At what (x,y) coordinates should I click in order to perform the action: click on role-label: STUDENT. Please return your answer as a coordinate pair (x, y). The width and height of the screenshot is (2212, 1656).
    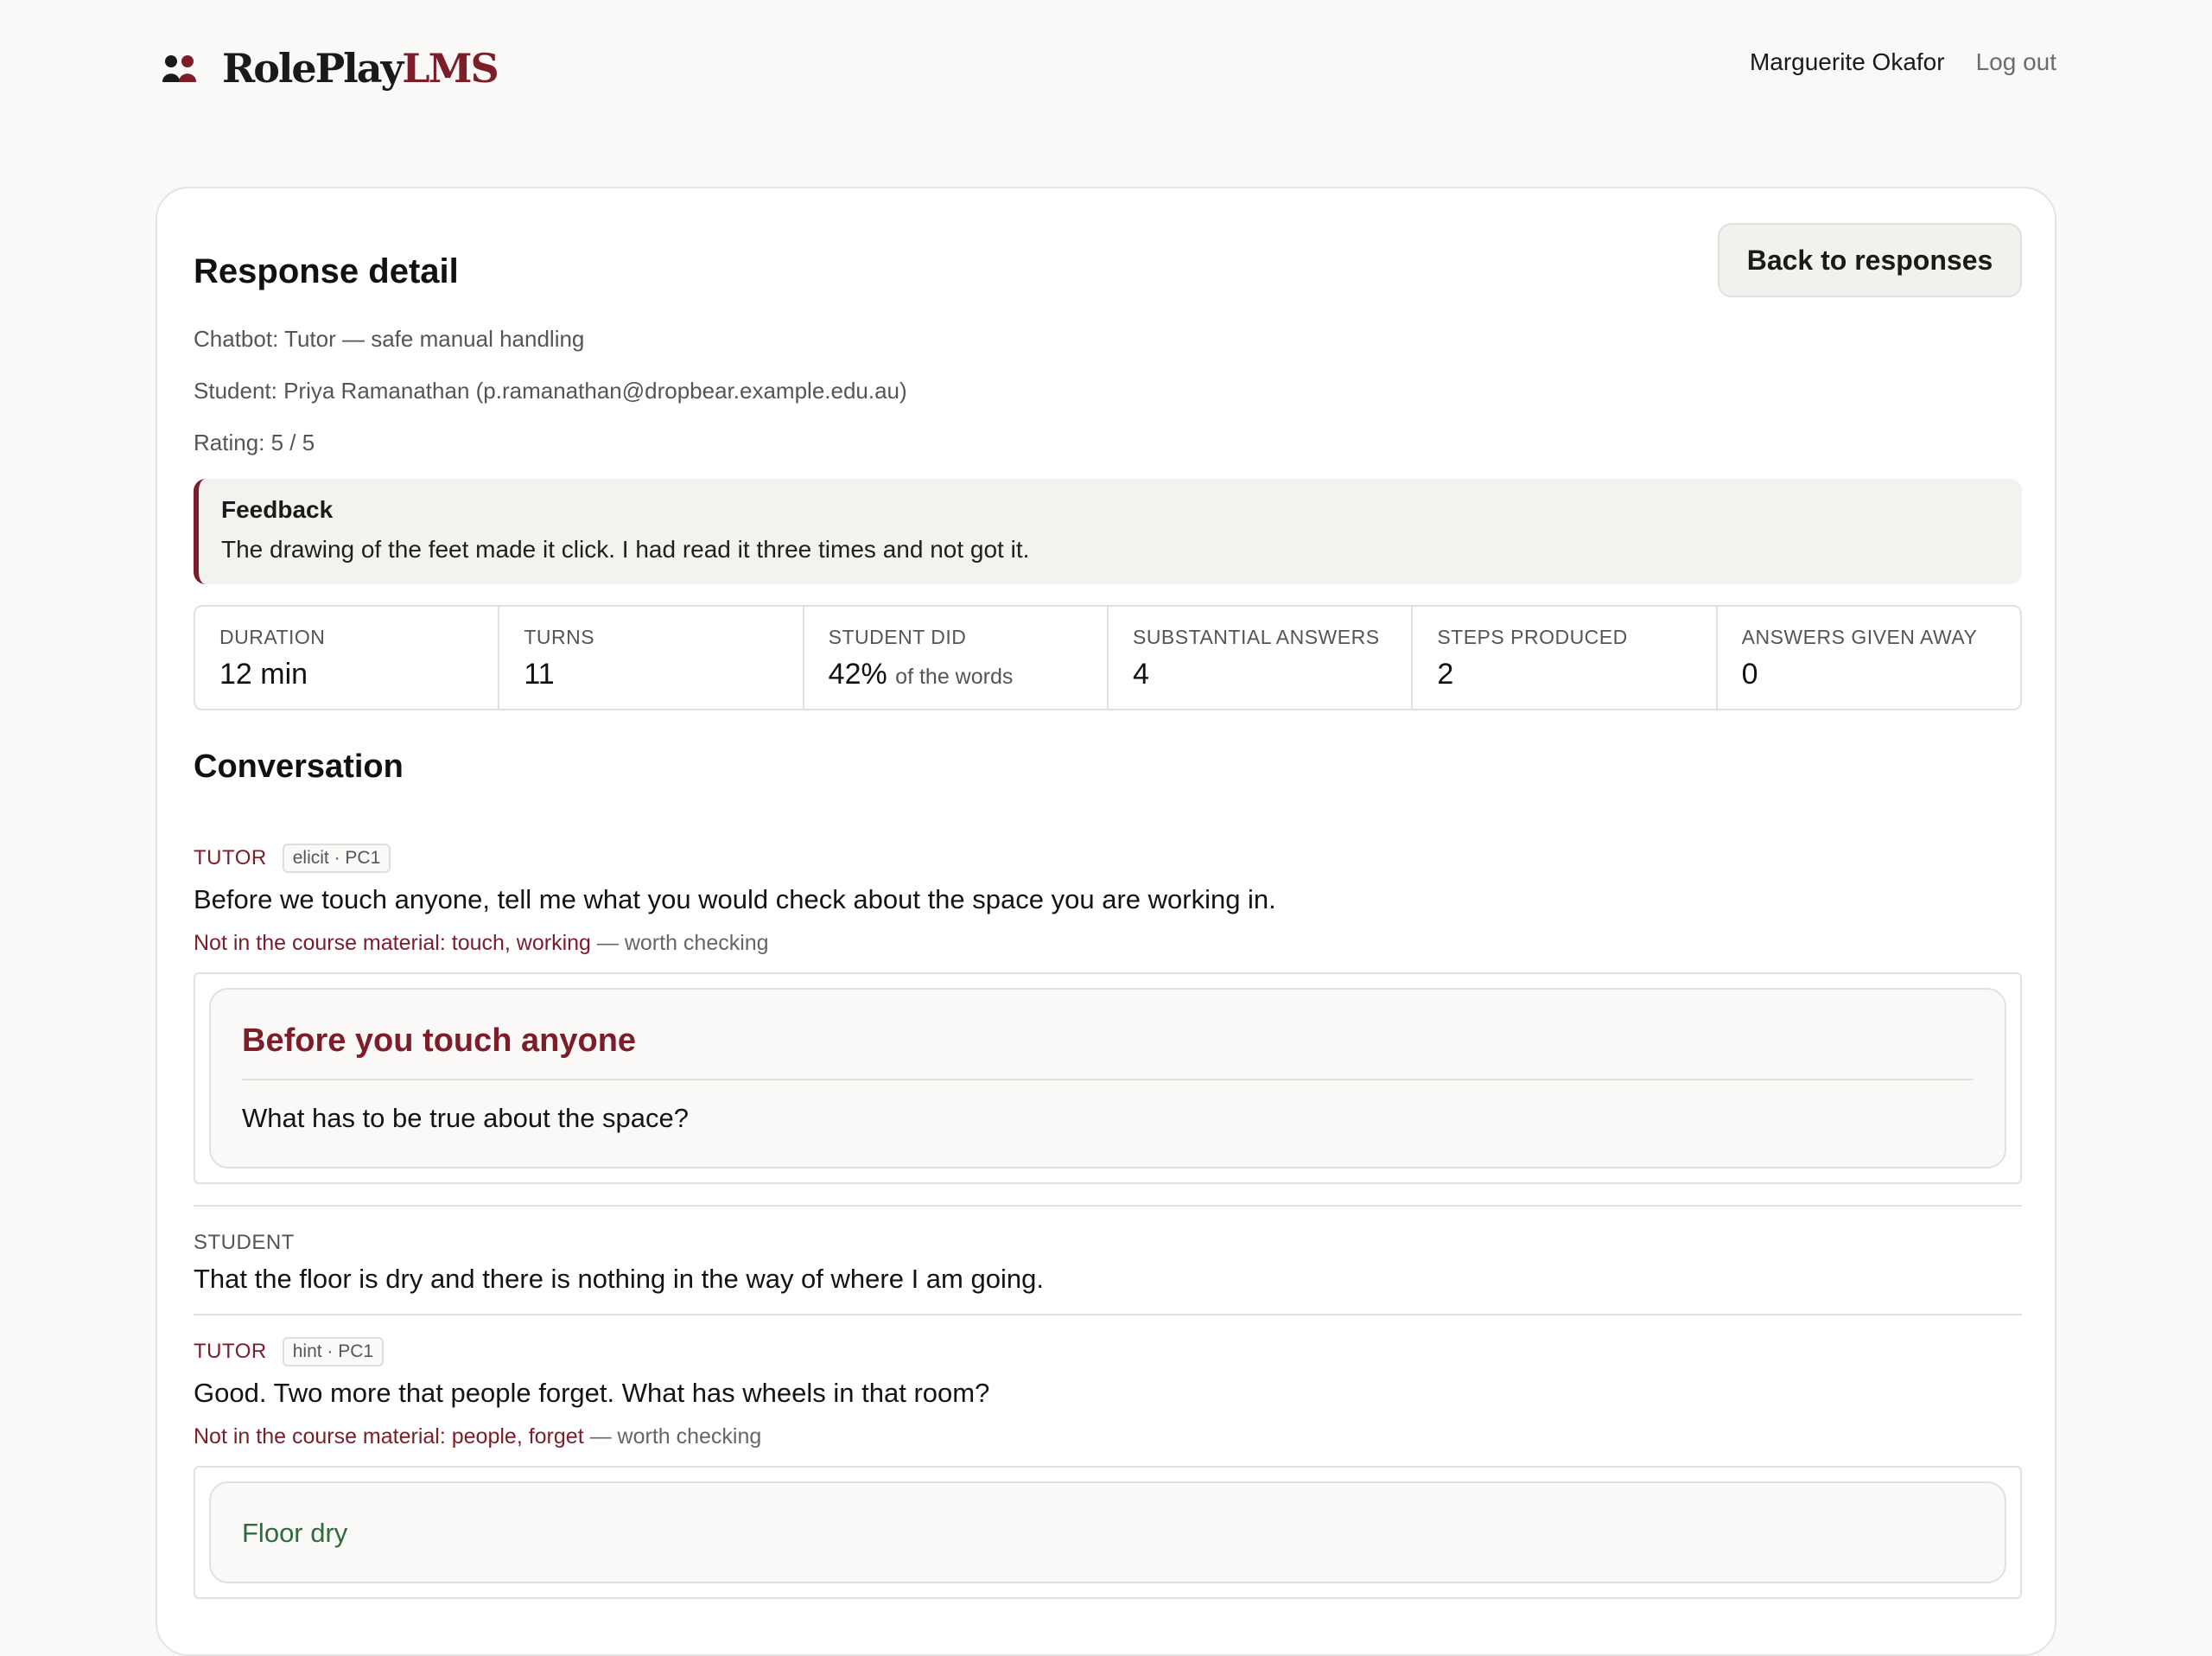
    Looking at the image, I should click on (244, 1242).